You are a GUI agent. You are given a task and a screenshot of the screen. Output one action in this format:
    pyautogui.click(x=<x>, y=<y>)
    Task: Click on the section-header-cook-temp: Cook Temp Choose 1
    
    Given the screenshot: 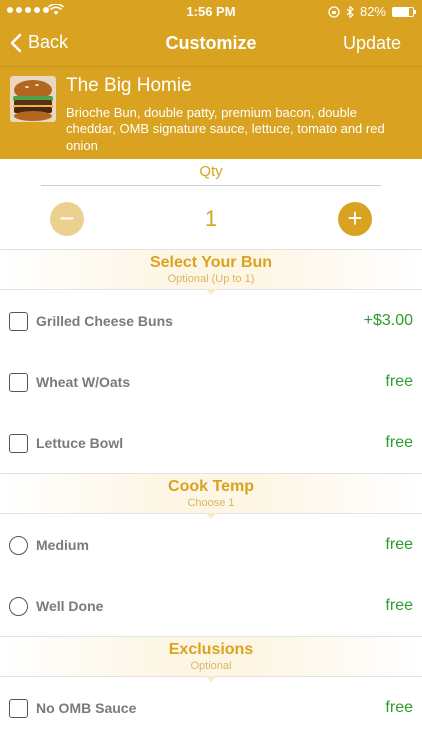 What is the action you would take?
    pyautogui.click(x=211, y=496)
    